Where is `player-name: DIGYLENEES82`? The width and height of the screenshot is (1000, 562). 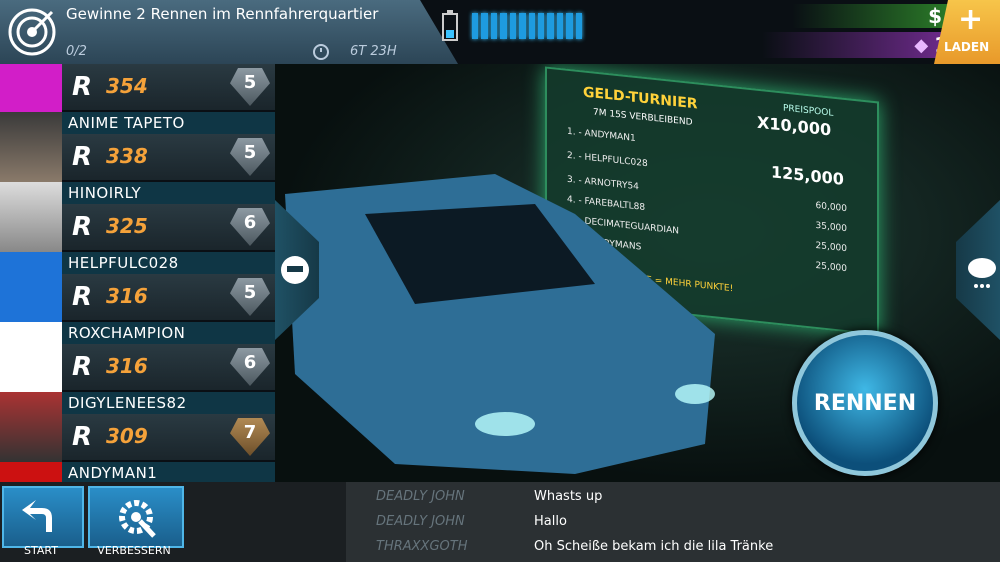
player-name: DIGYLENEES82 is located at coordinates (168, 403).